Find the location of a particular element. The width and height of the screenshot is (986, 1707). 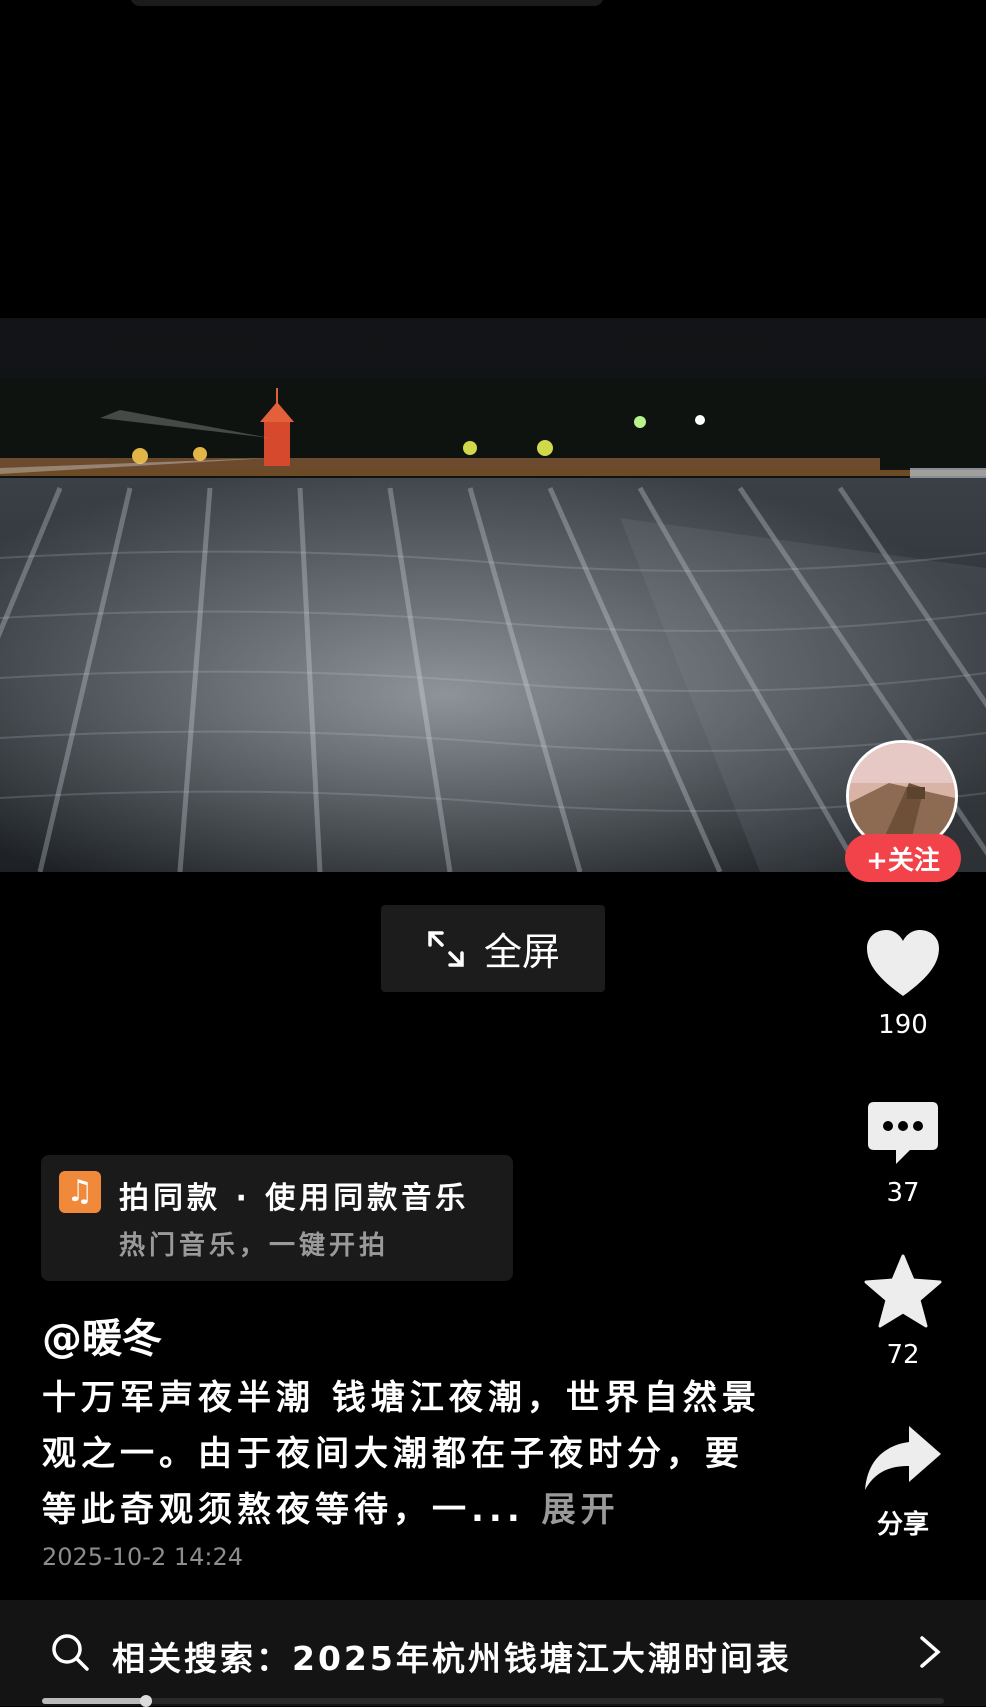

post-timestamp: 2025-10-2 14:24 is located at coordinates (142, 1557).